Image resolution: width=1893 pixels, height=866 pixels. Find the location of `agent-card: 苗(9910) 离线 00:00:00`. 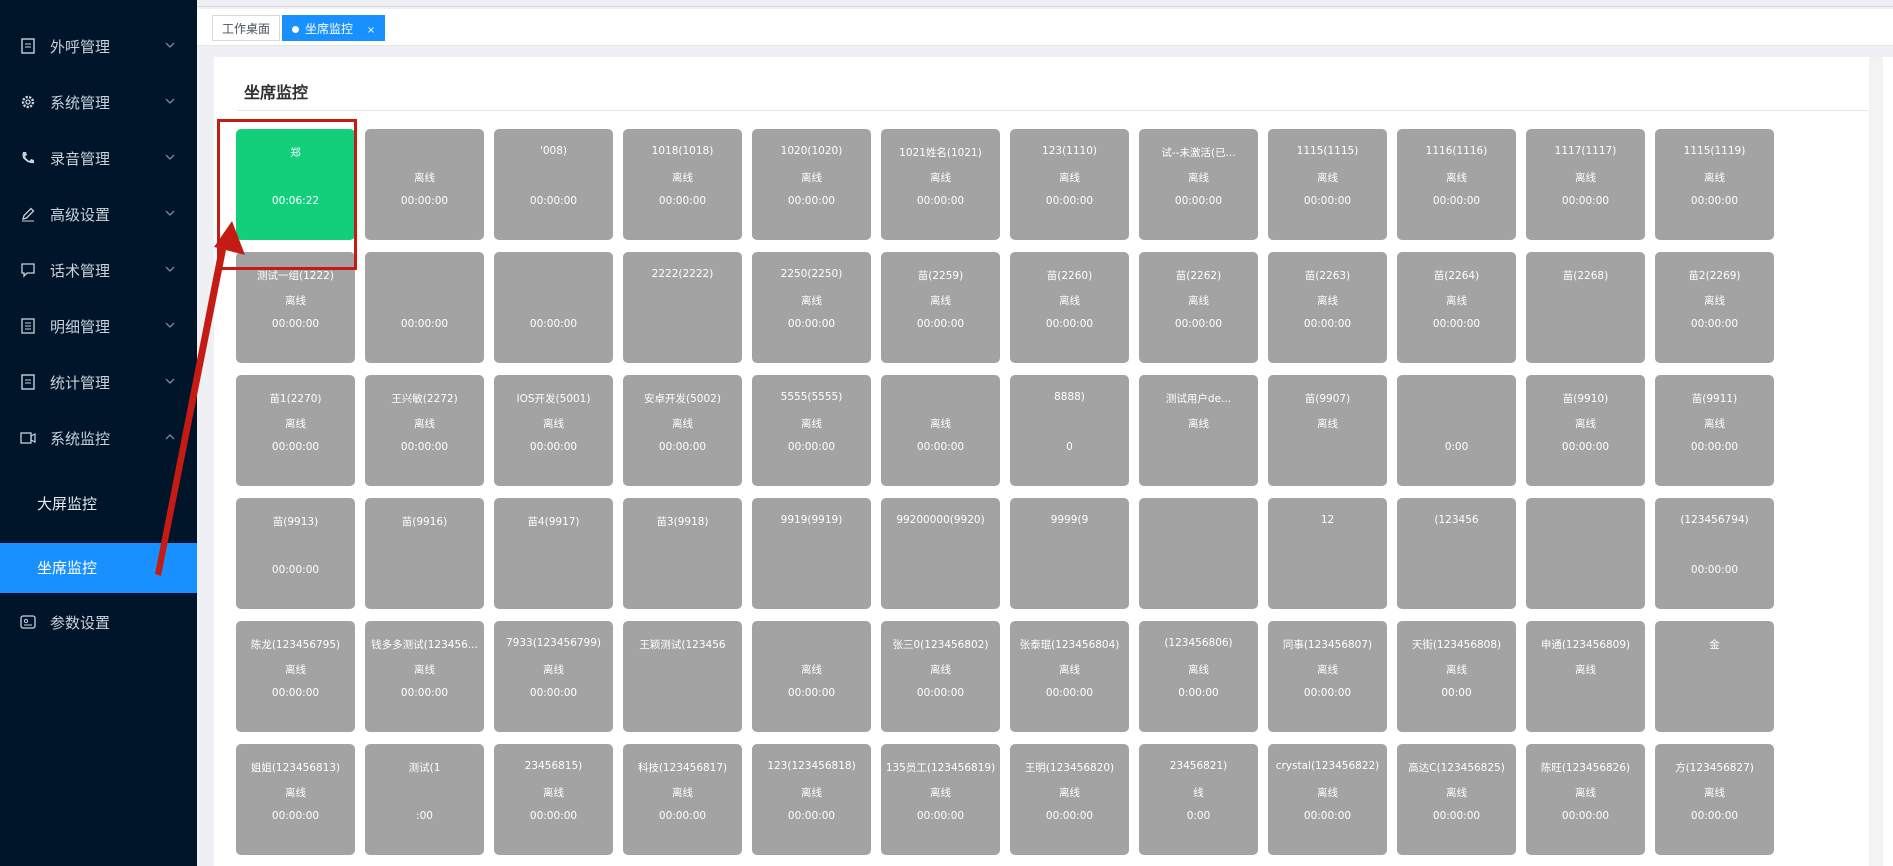

agent-card: 苗(9910) 离线 00:00:00 is located at coordinates (1585, 430).